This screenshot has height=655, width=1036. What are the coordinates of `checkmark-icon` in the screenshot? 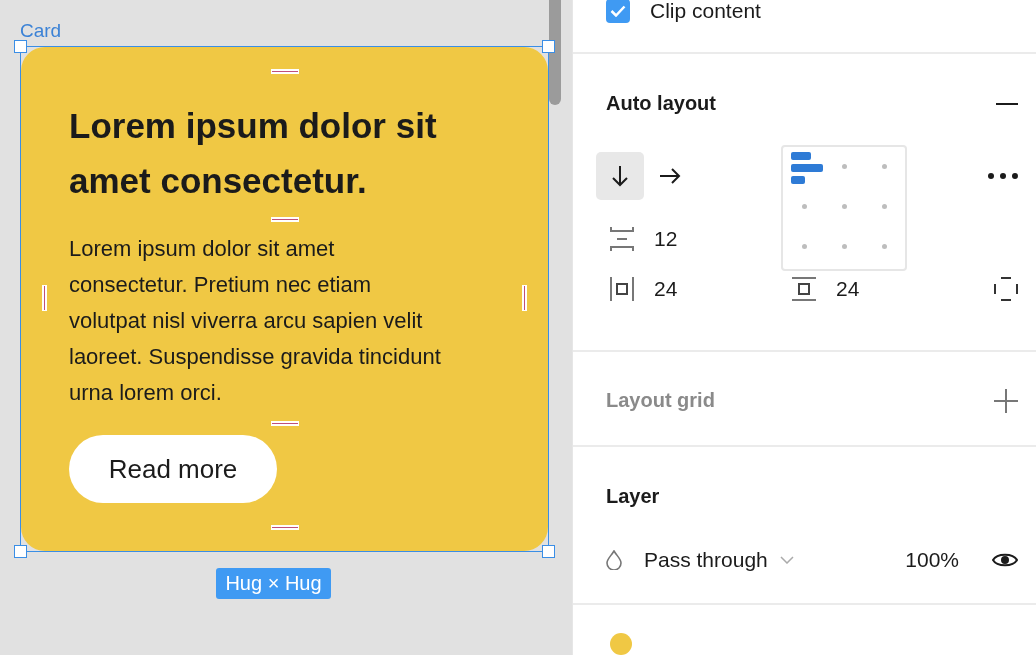 It's located at (618, 11).